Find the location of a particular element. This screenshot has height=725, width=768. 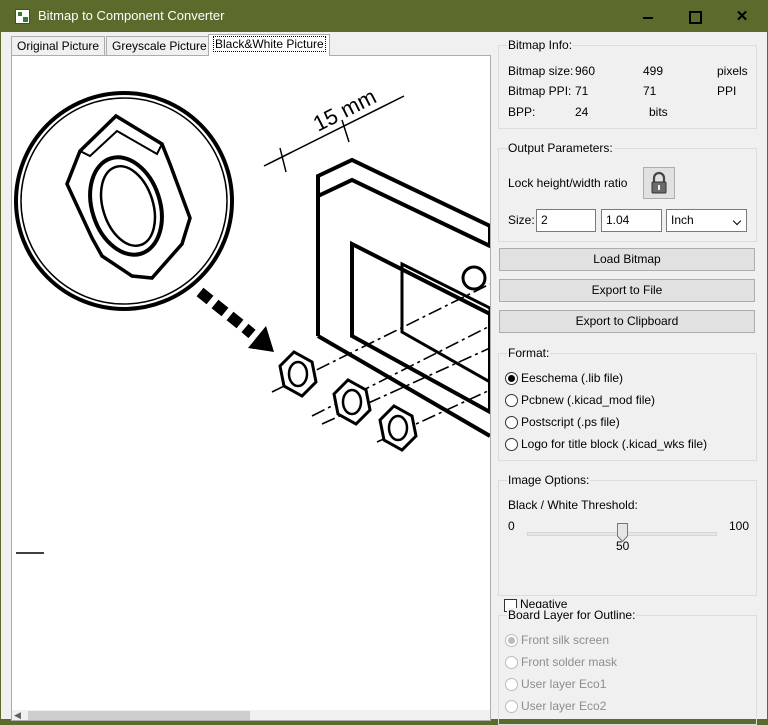

radio-label: User layer Eco2 is located at coordinates (564, 706).